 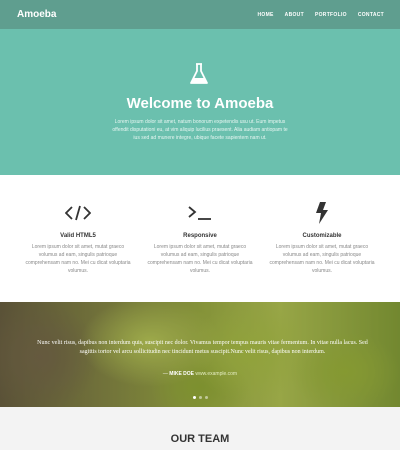 I want to click on code-icon, so click(x=78, y=213).